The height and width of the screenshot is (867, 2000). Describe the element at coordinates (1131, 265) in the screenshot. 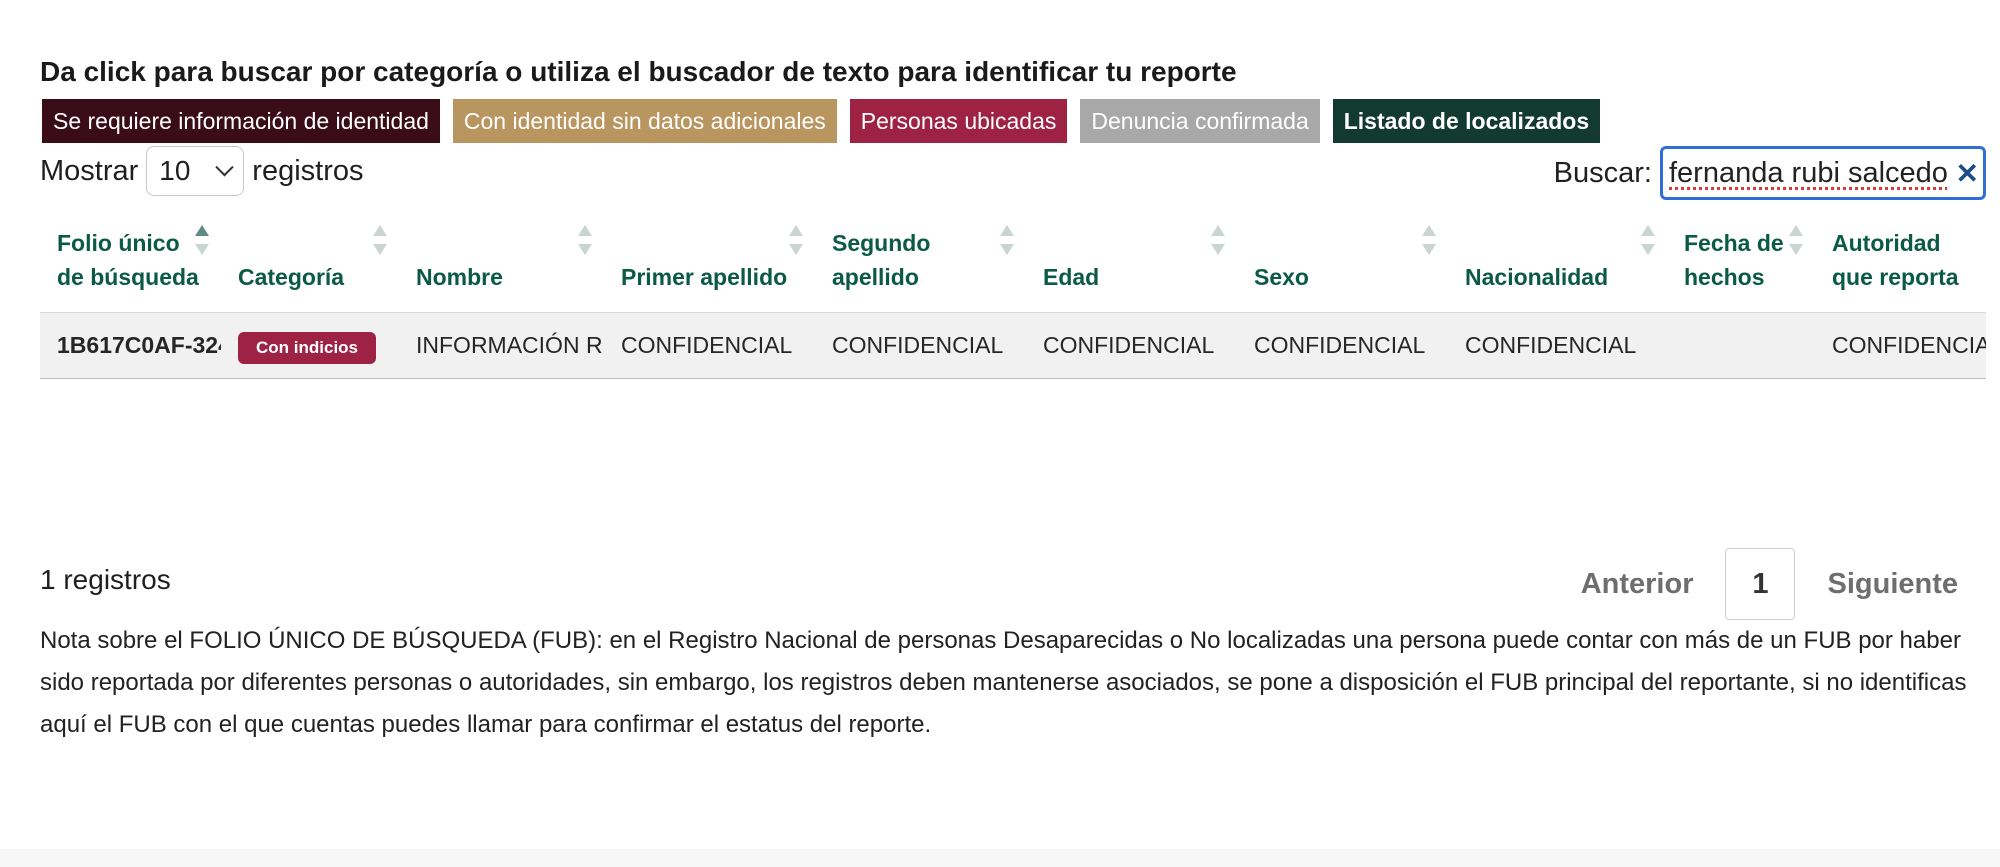

I see `column-header-edad: Edad` at that location.